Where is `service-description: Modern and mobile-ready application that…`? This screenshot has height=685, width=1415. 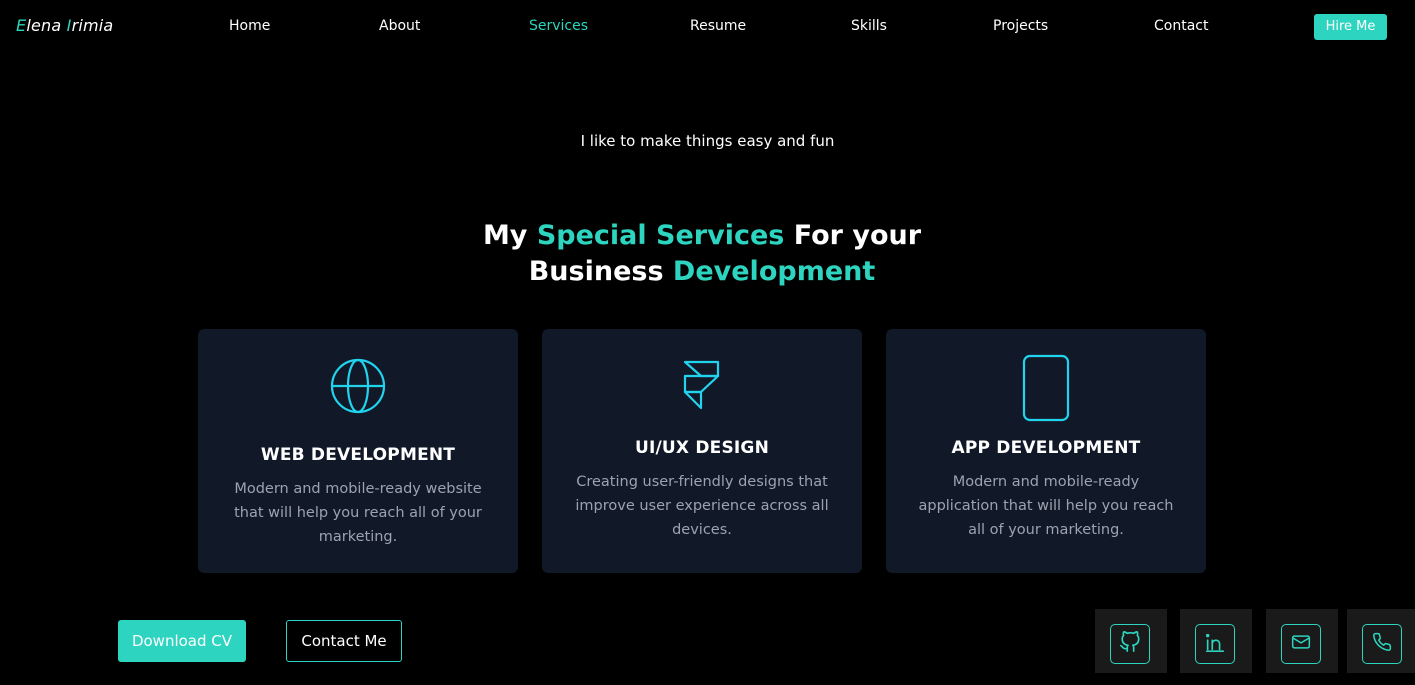 service-description: Modern and mobile-ready application that… is located at coordinates (1046, 506).